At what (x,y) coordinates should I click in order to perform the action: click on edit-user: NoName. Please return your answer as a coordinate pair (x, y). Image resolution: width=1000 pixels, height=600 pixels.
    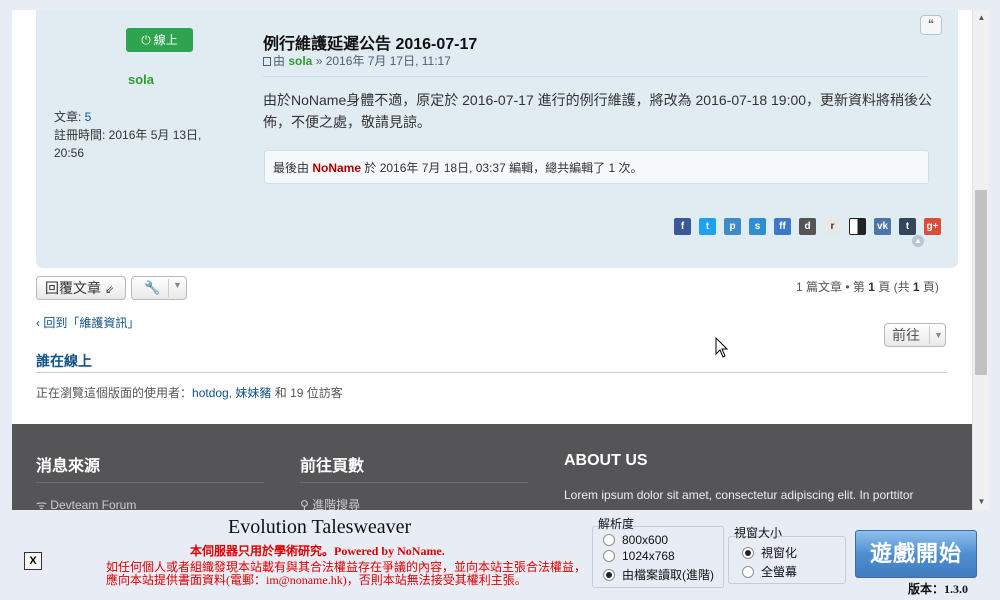
    Looking at the image, I should click on (336, 168).